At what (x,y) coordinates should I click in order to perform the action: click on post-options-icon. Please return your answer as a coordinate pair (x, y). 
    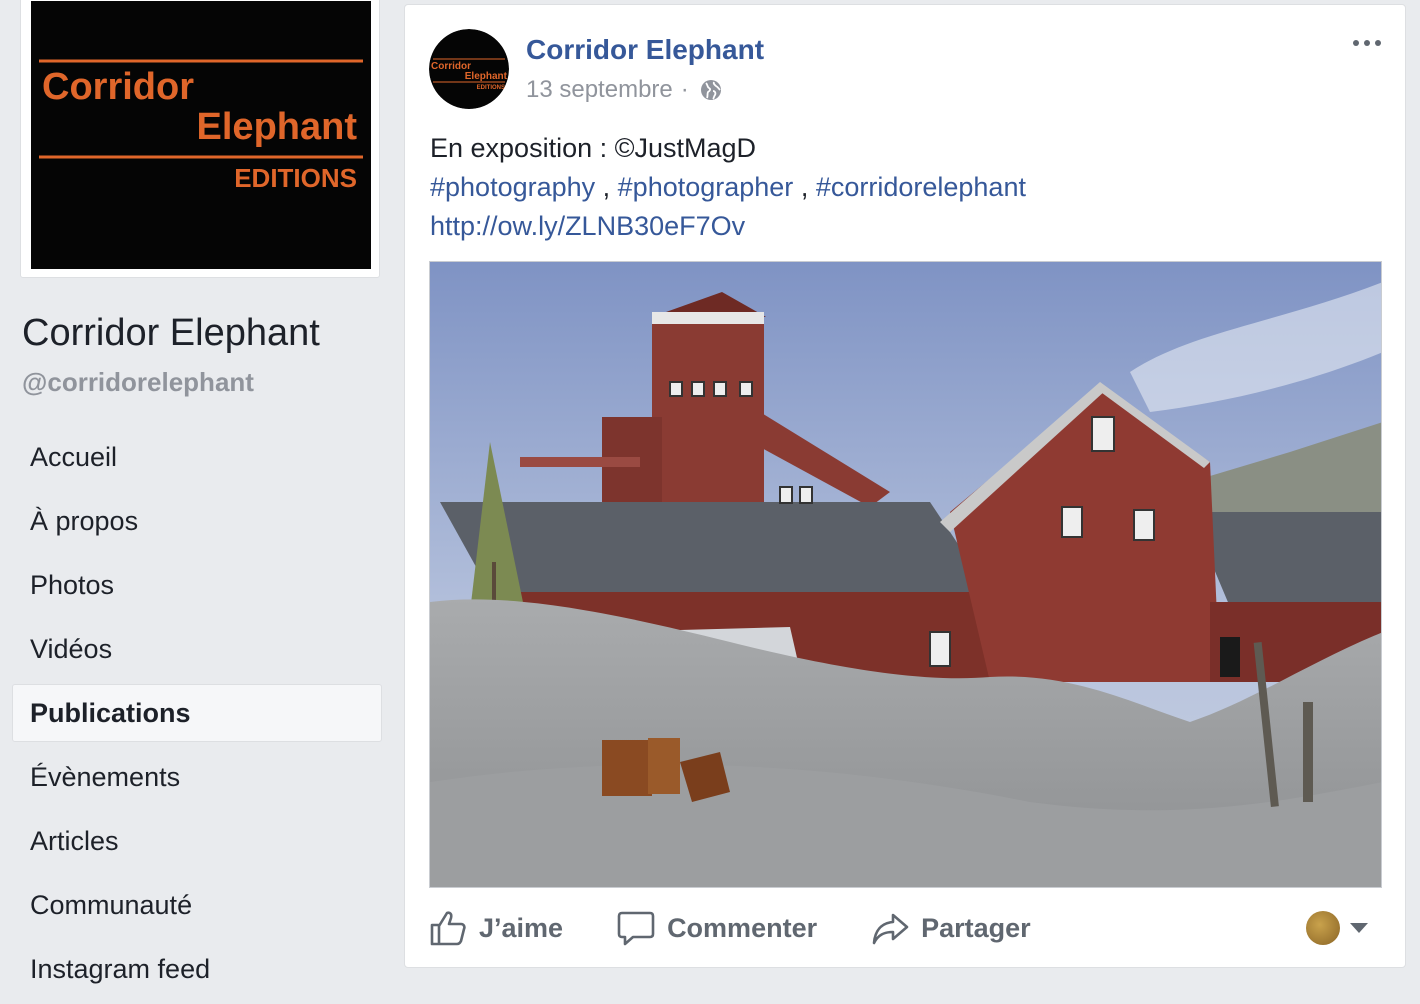
    Looking at the image, I should click on (1369, 43).